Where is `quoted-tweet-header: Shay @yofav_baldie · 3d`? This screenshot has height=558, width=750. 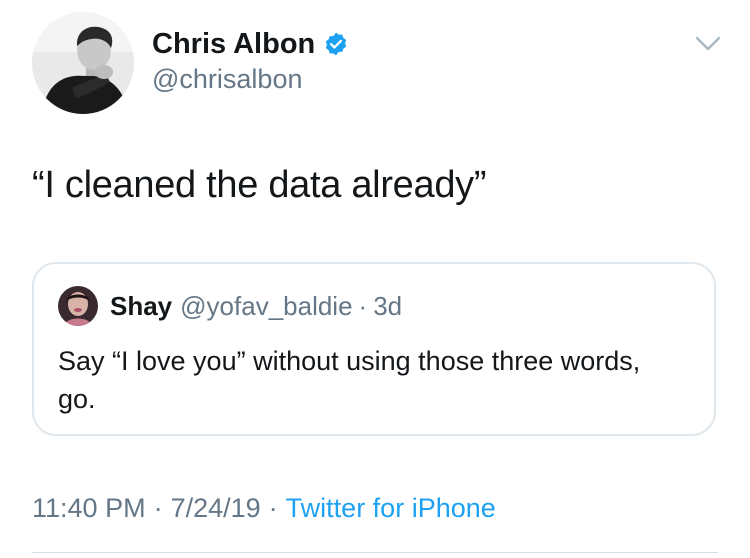 quoted-tweet-header: Shay @yofav_baldie · 3d is located at coordinates (256, 306).